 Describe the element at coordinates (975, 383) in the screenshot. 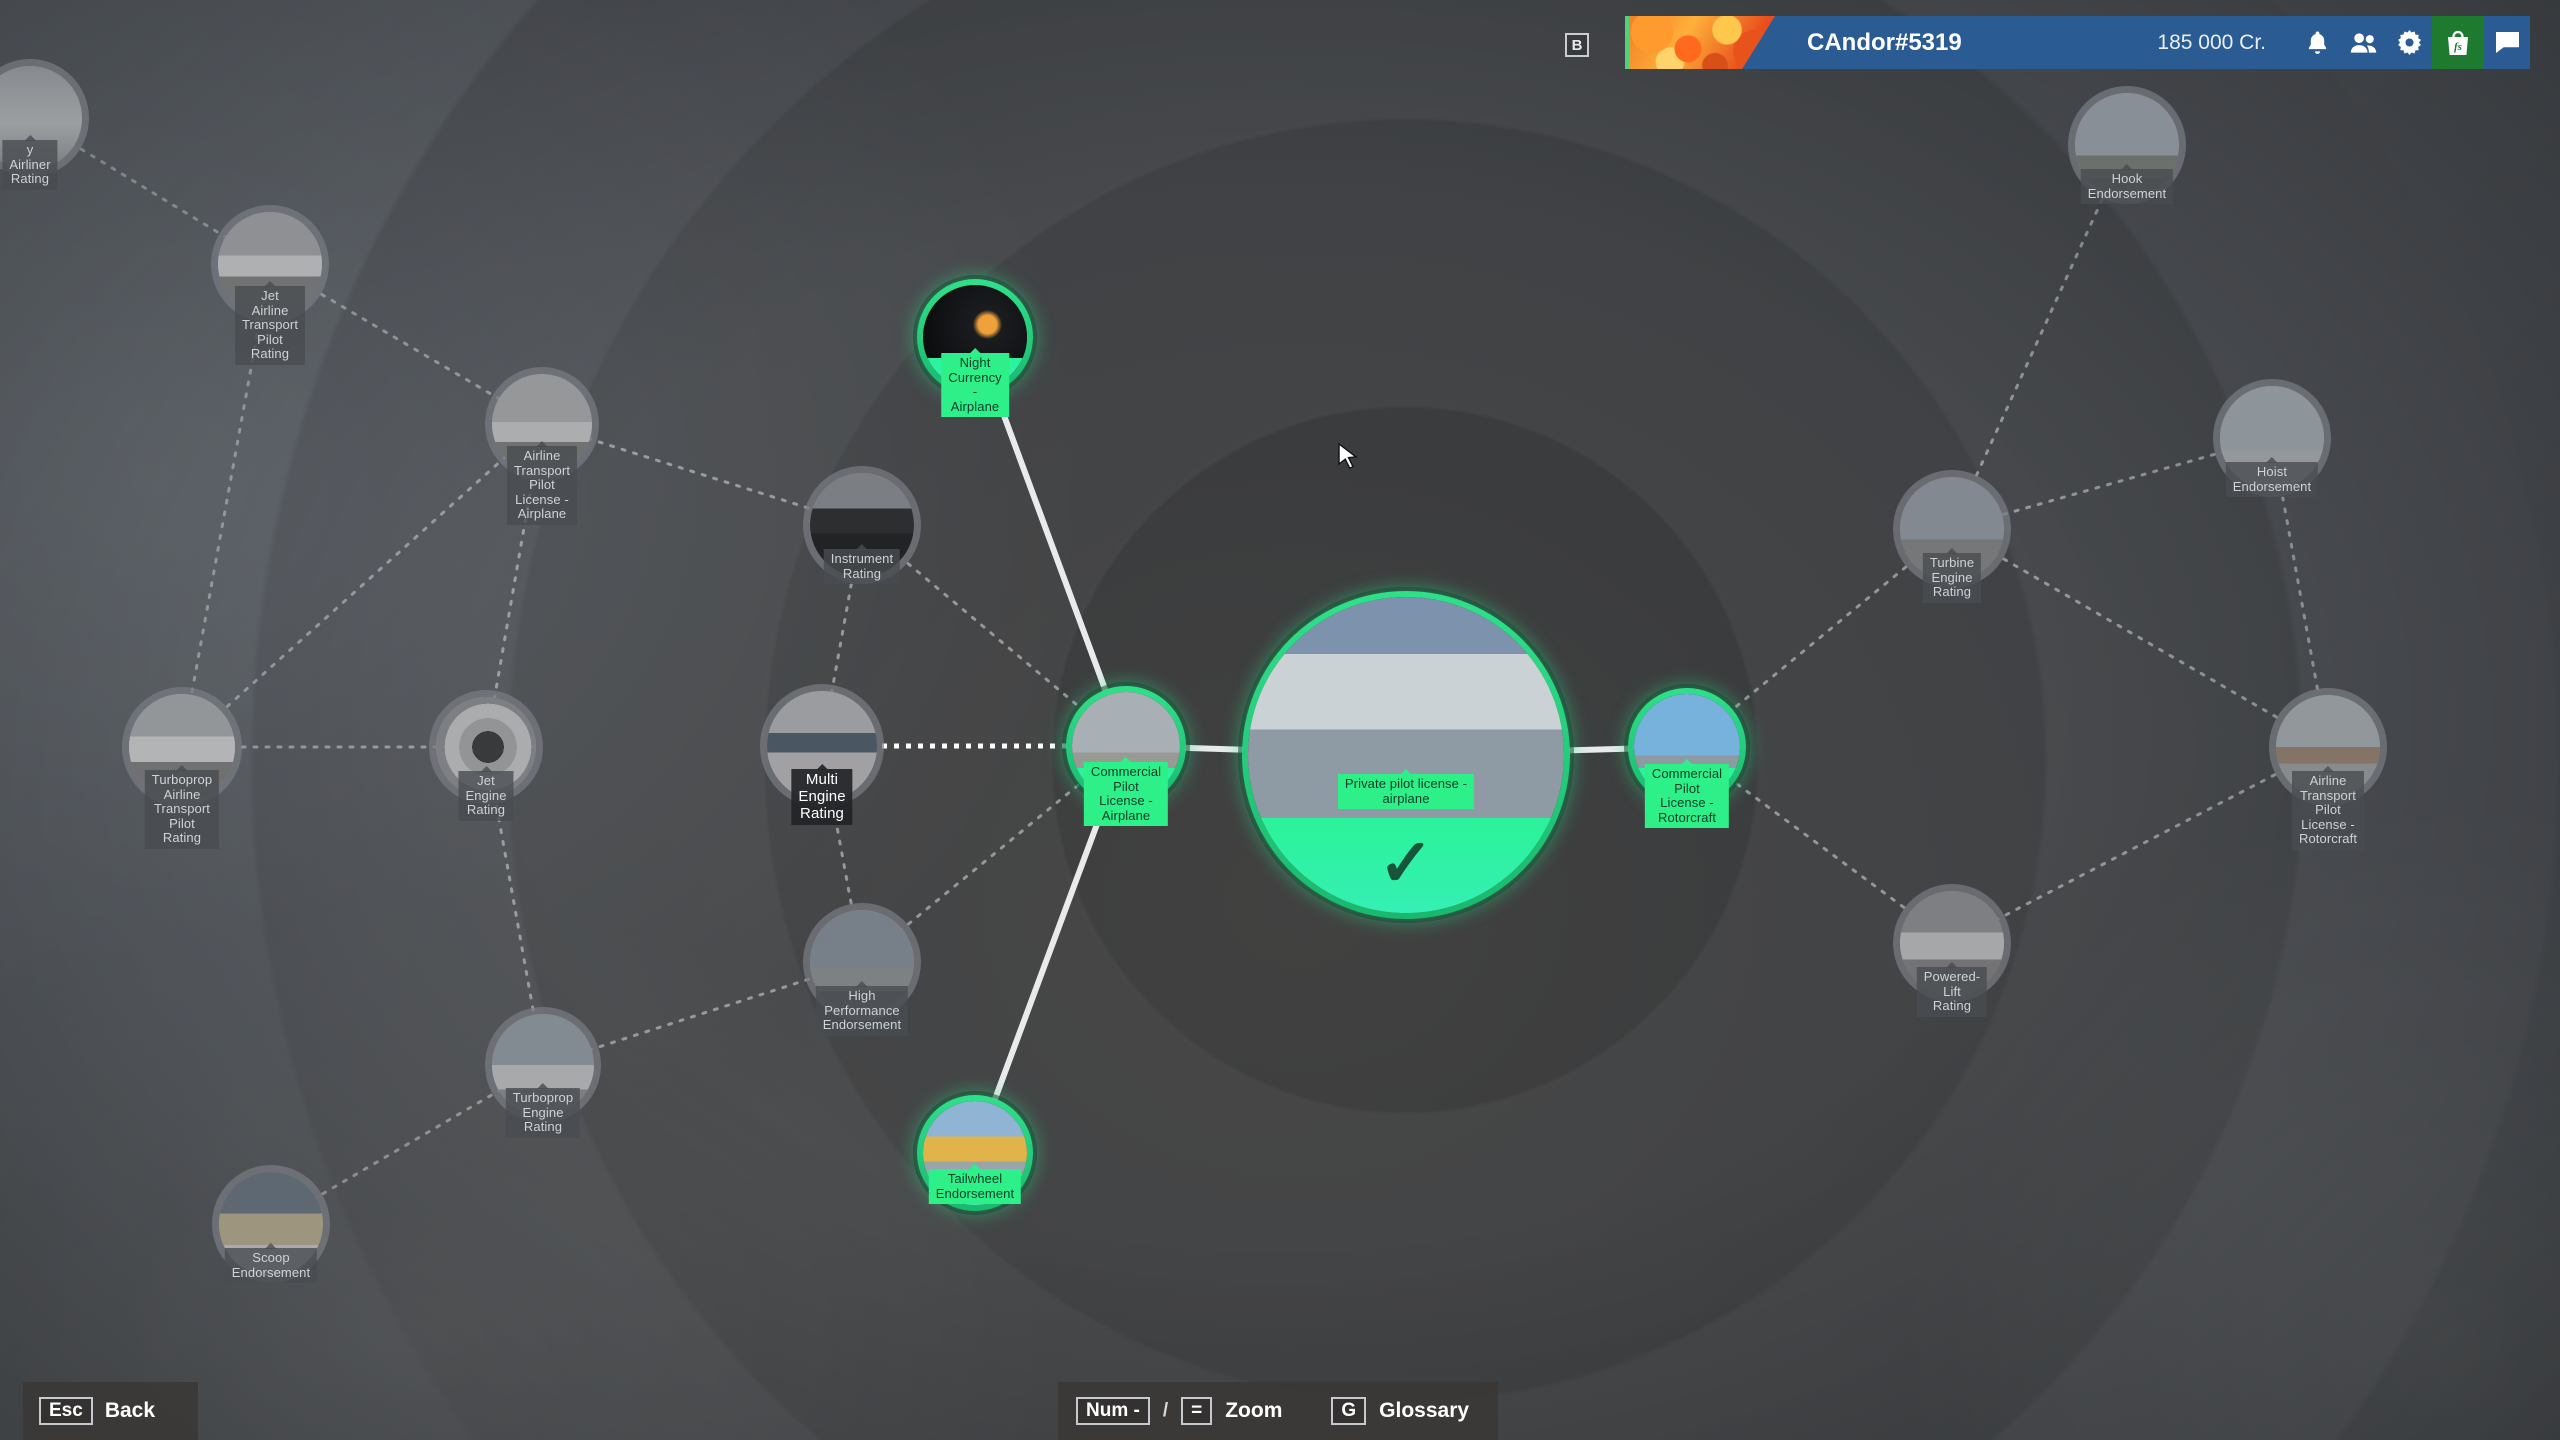

I see `node-label-night-currency-airplane: Night Currency - Airplane` at that location.